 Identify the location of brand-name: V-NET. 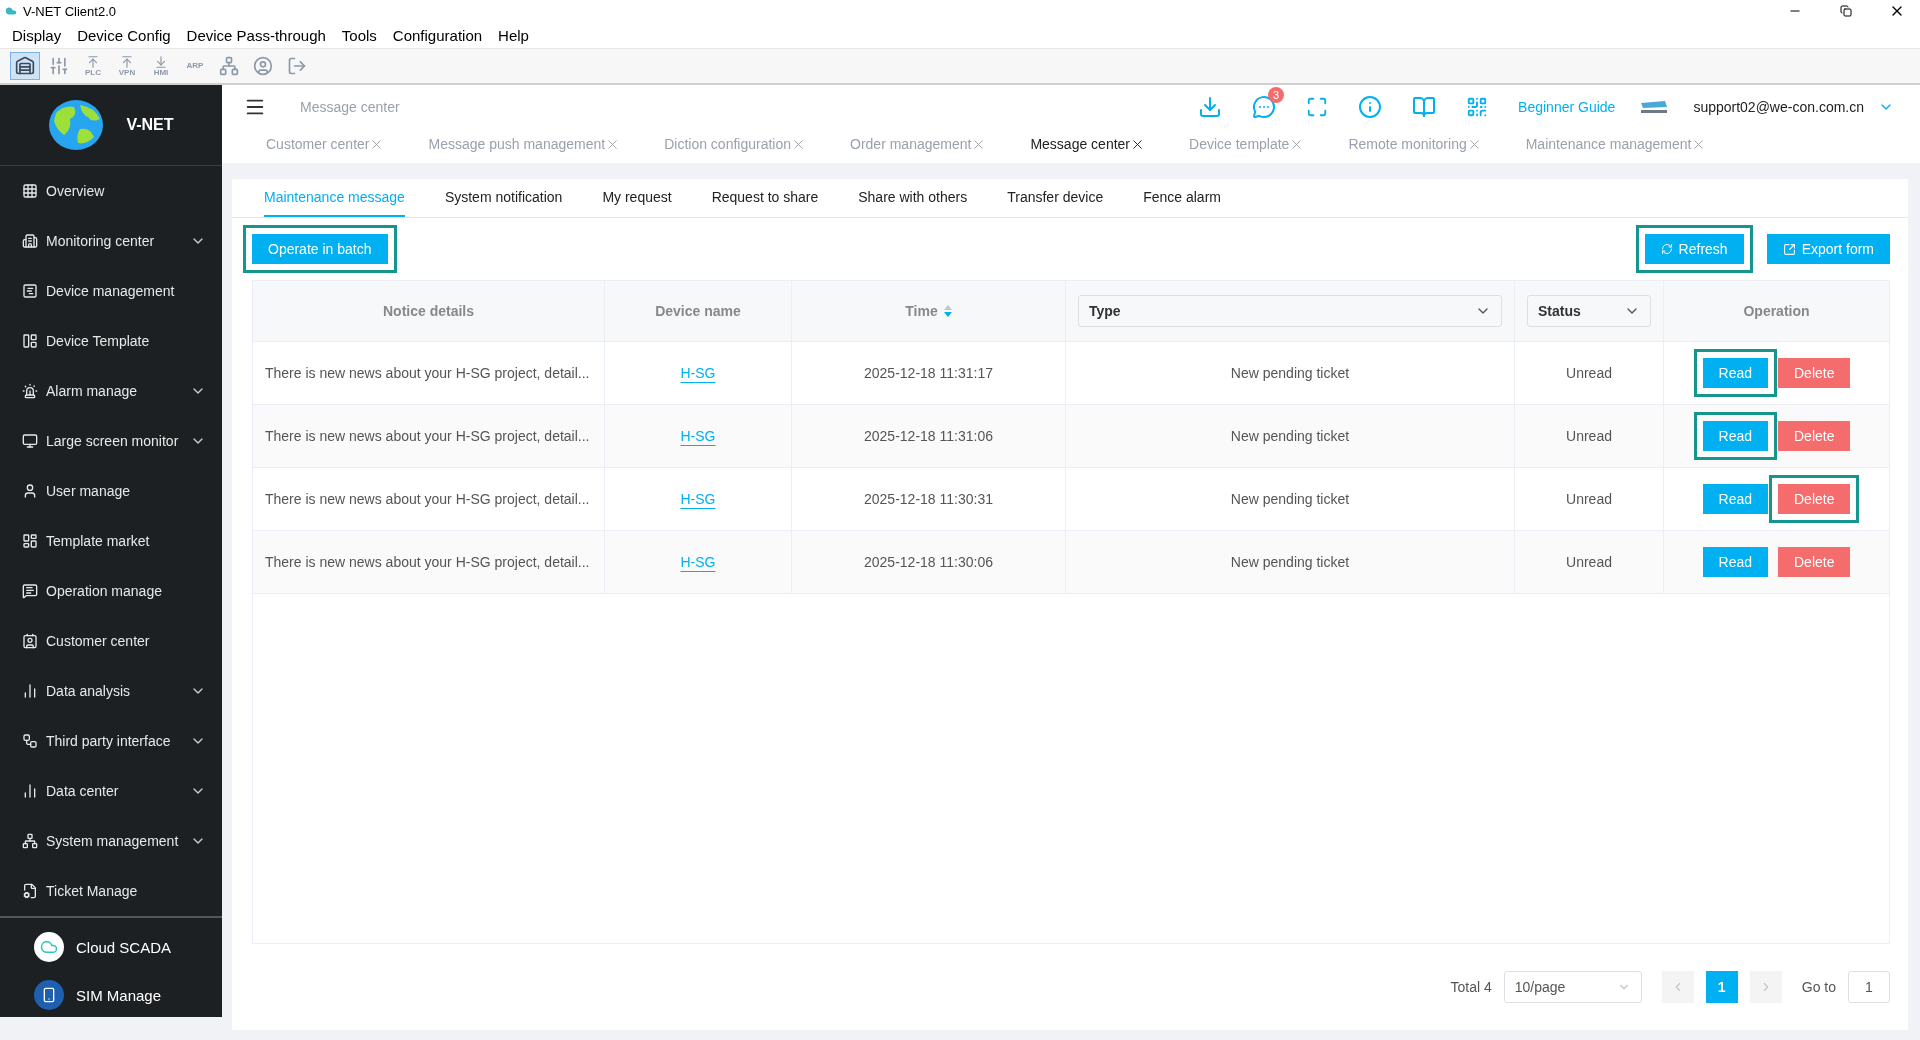
(150, 125).